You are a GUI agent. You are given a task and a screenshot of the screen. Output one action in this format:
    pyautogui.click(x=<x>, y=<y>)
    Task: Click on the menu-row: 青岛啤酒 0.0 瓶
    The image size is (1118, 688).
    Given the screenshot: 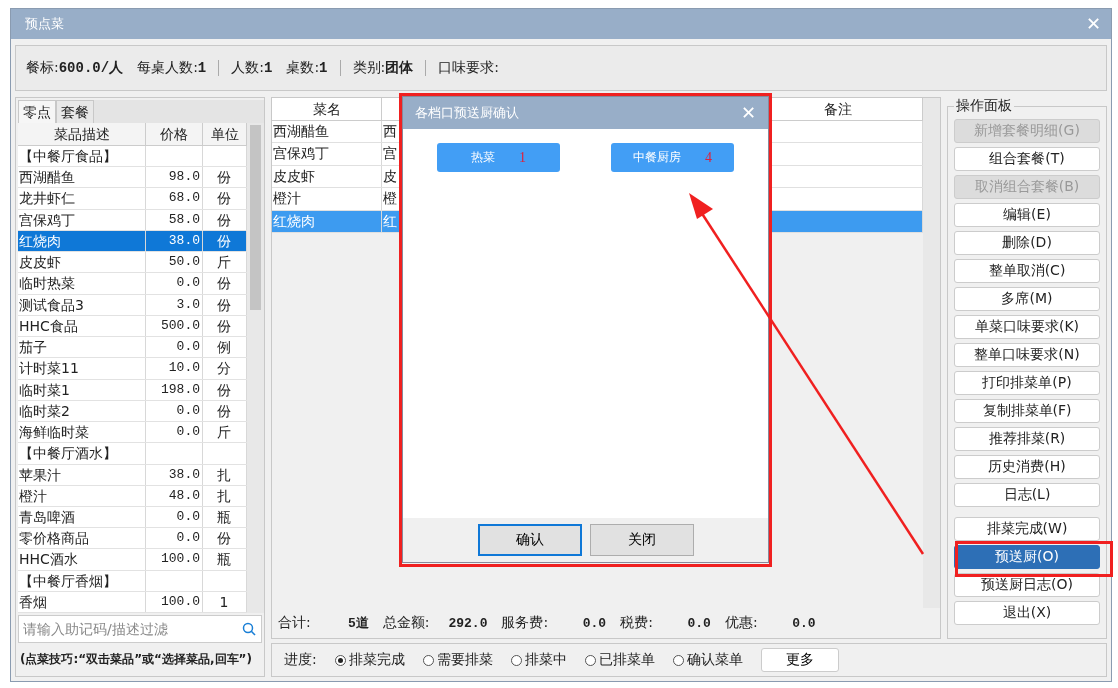 What is the action you would take?
    pyautogui.click(x=132, y=518)
    